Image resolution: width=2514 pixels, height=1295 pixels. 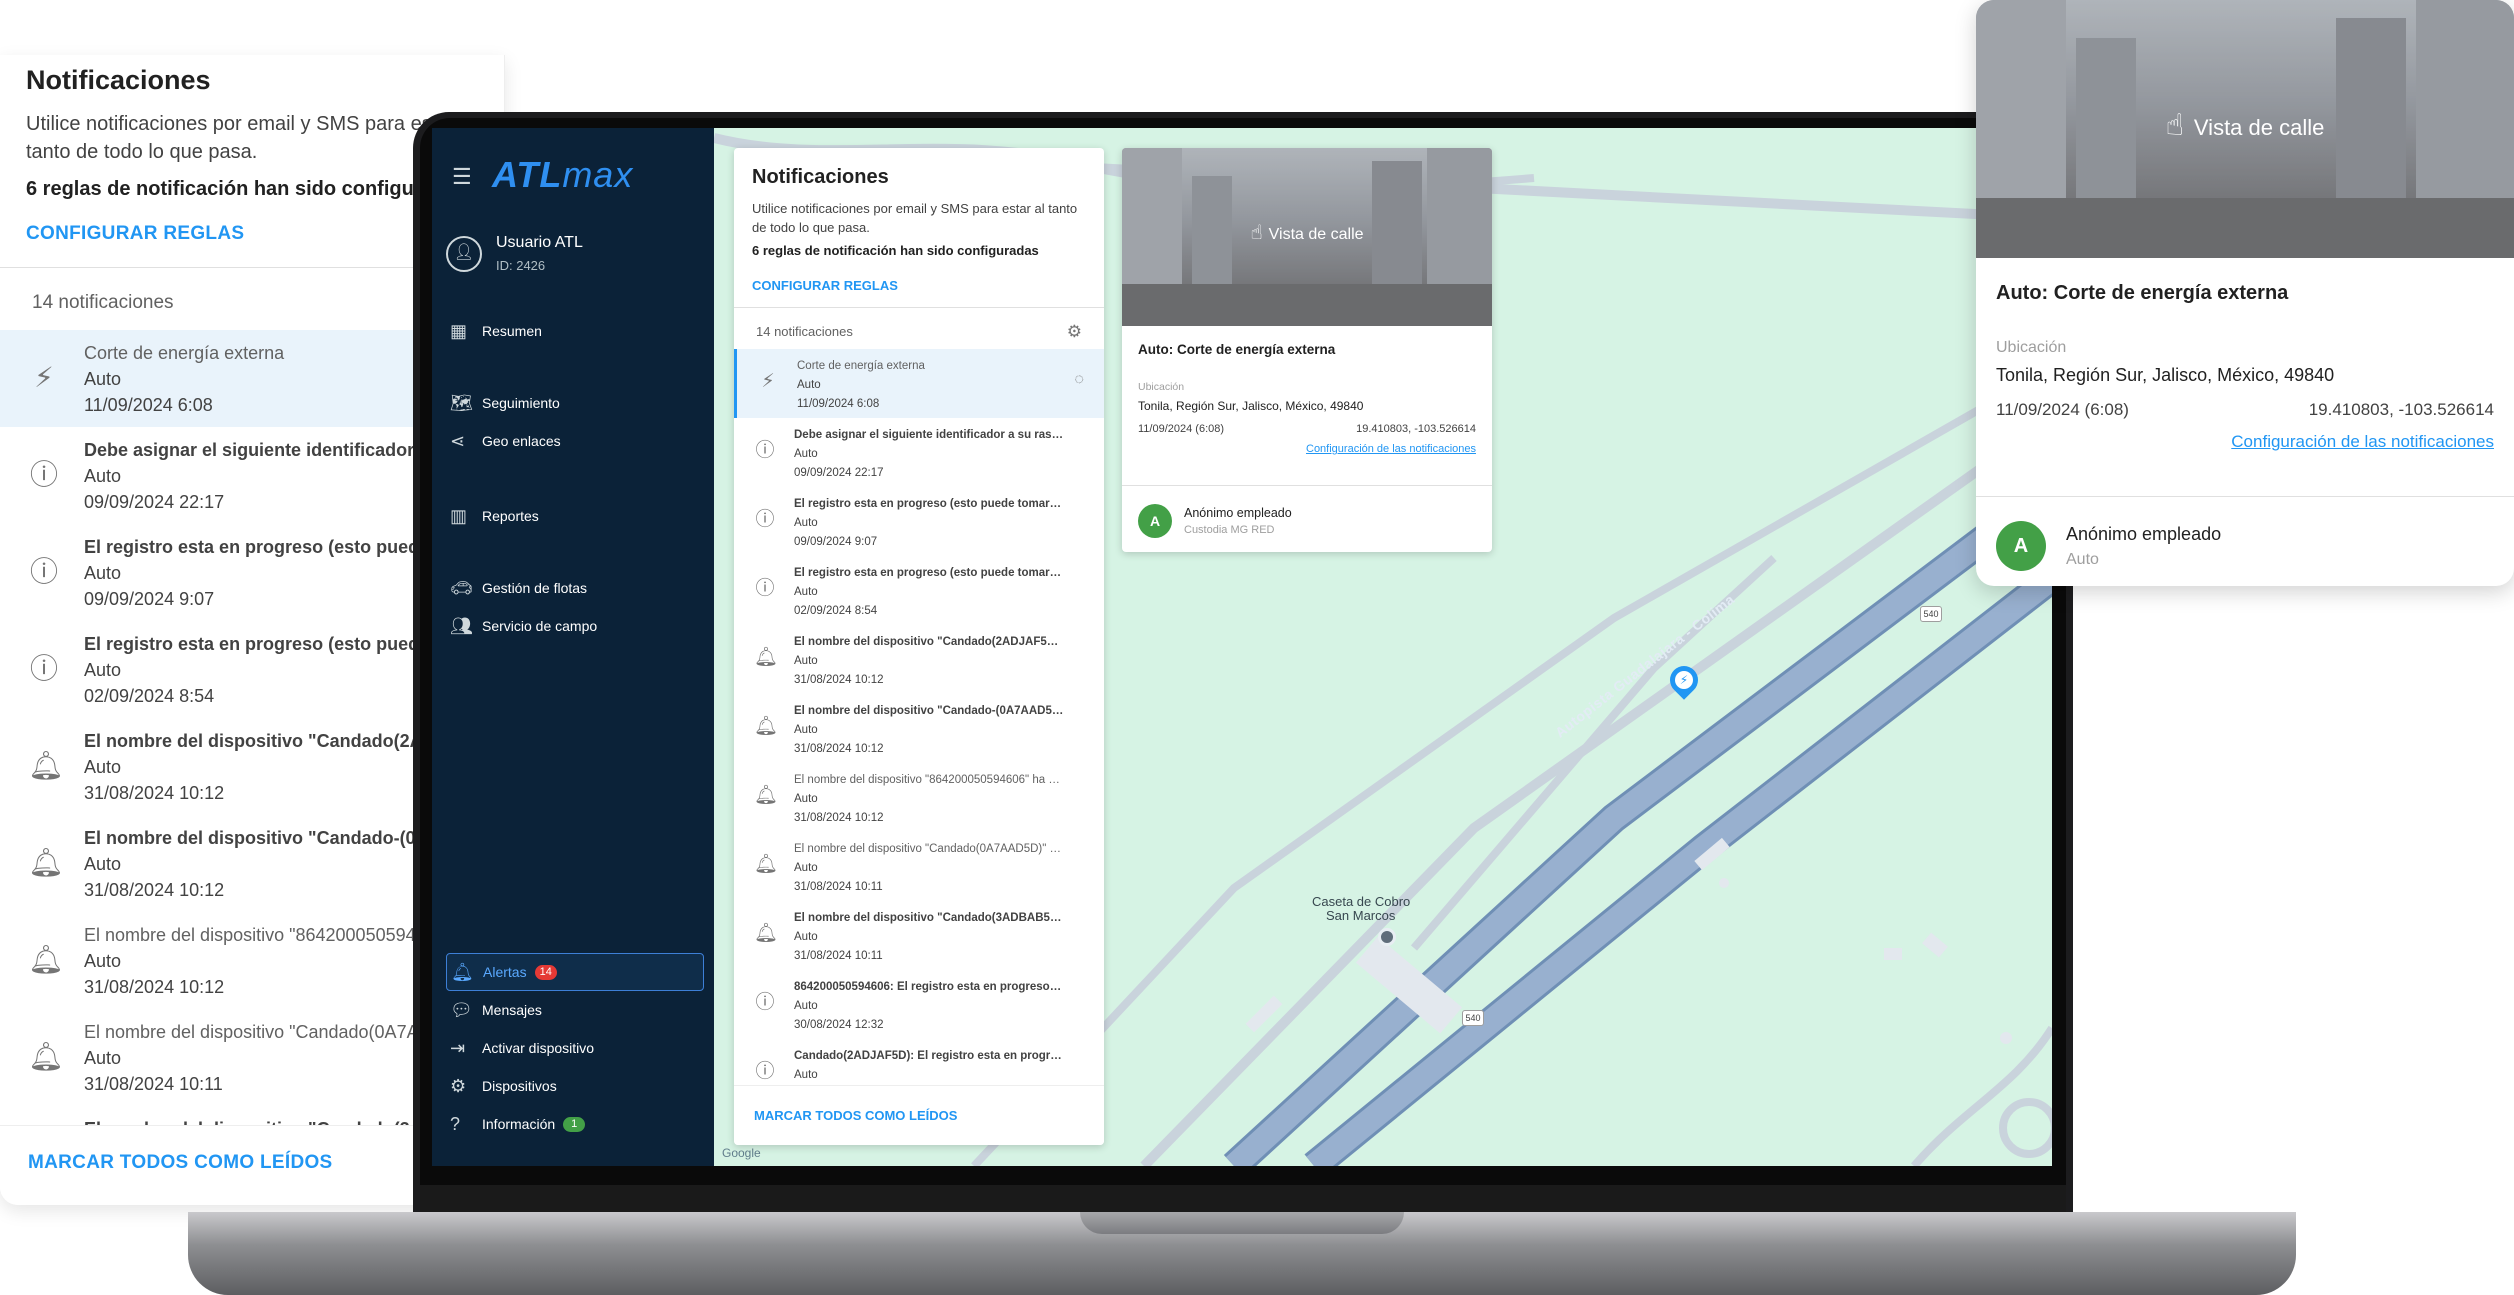 What do you see at coordinates (1307, 519) in the screenshot?
I see `employee-row: A Anónimo empleado Custodia MG RED` at bounding box center [1307, 519].